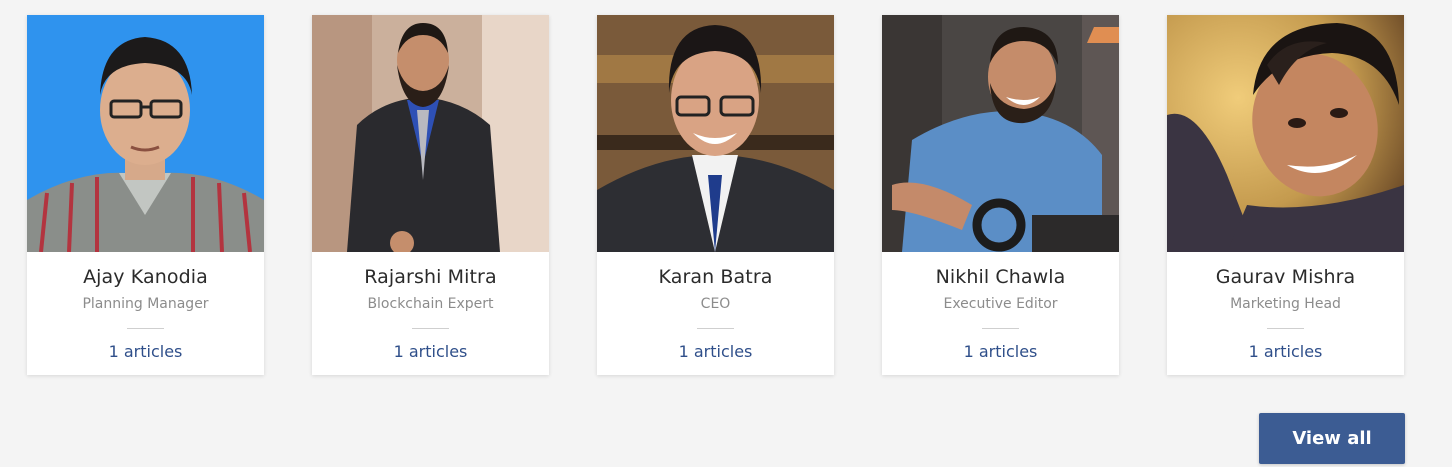 The width and height of the screenshot is (1452, 467). Describe the element at coordinates (145, 277) in the screenshot. I see `author-name: Ajay Kanodia` at that location.